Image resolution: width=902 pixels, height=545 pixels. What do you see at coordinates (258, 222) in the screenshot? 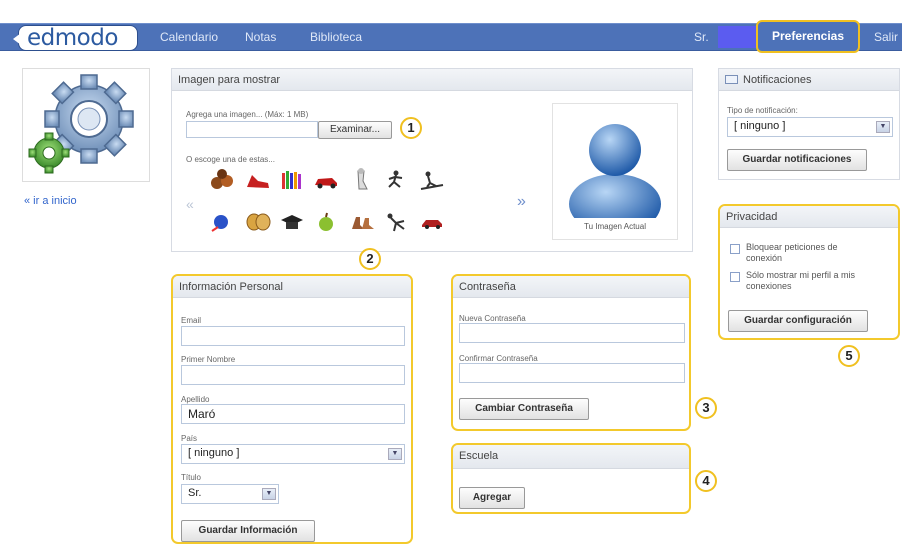
I see `thumb-masks` at bounding box center [258, 222].